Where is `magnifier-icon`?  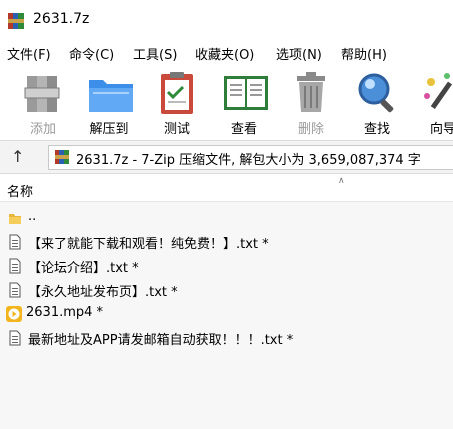
magnifier-icon is located at coordinates (376, 93).